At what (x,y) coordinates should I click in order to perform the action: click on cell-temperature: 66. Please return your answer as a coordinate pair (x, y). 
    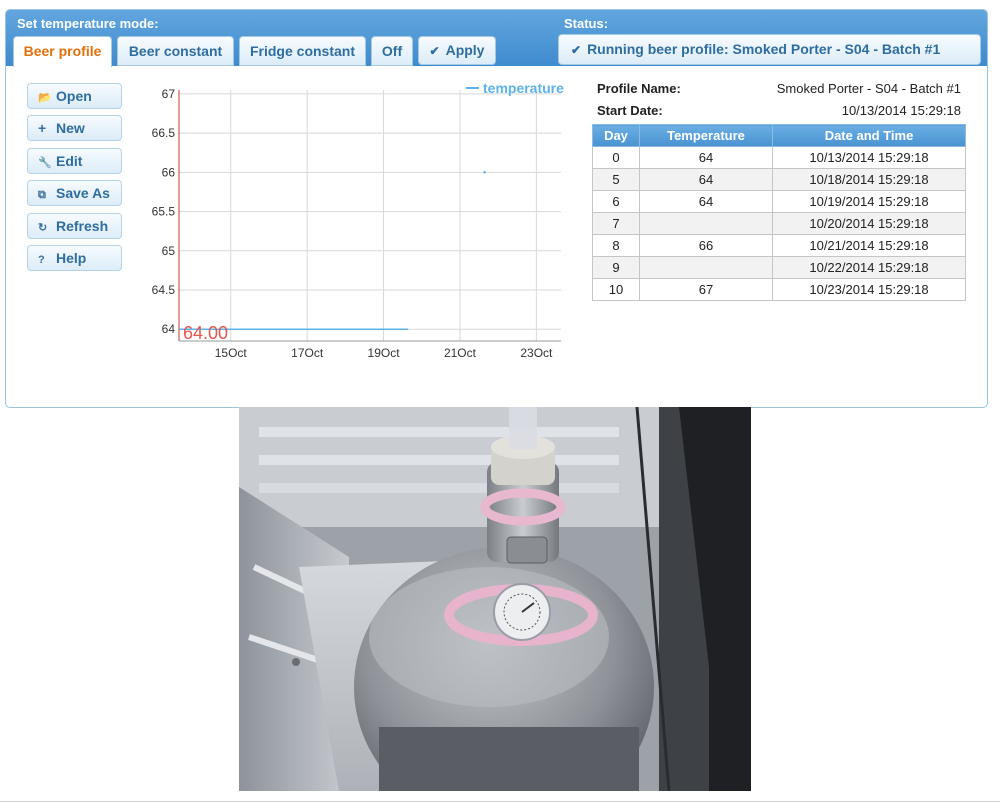
    Looking at the image, I should click on (706, 245).